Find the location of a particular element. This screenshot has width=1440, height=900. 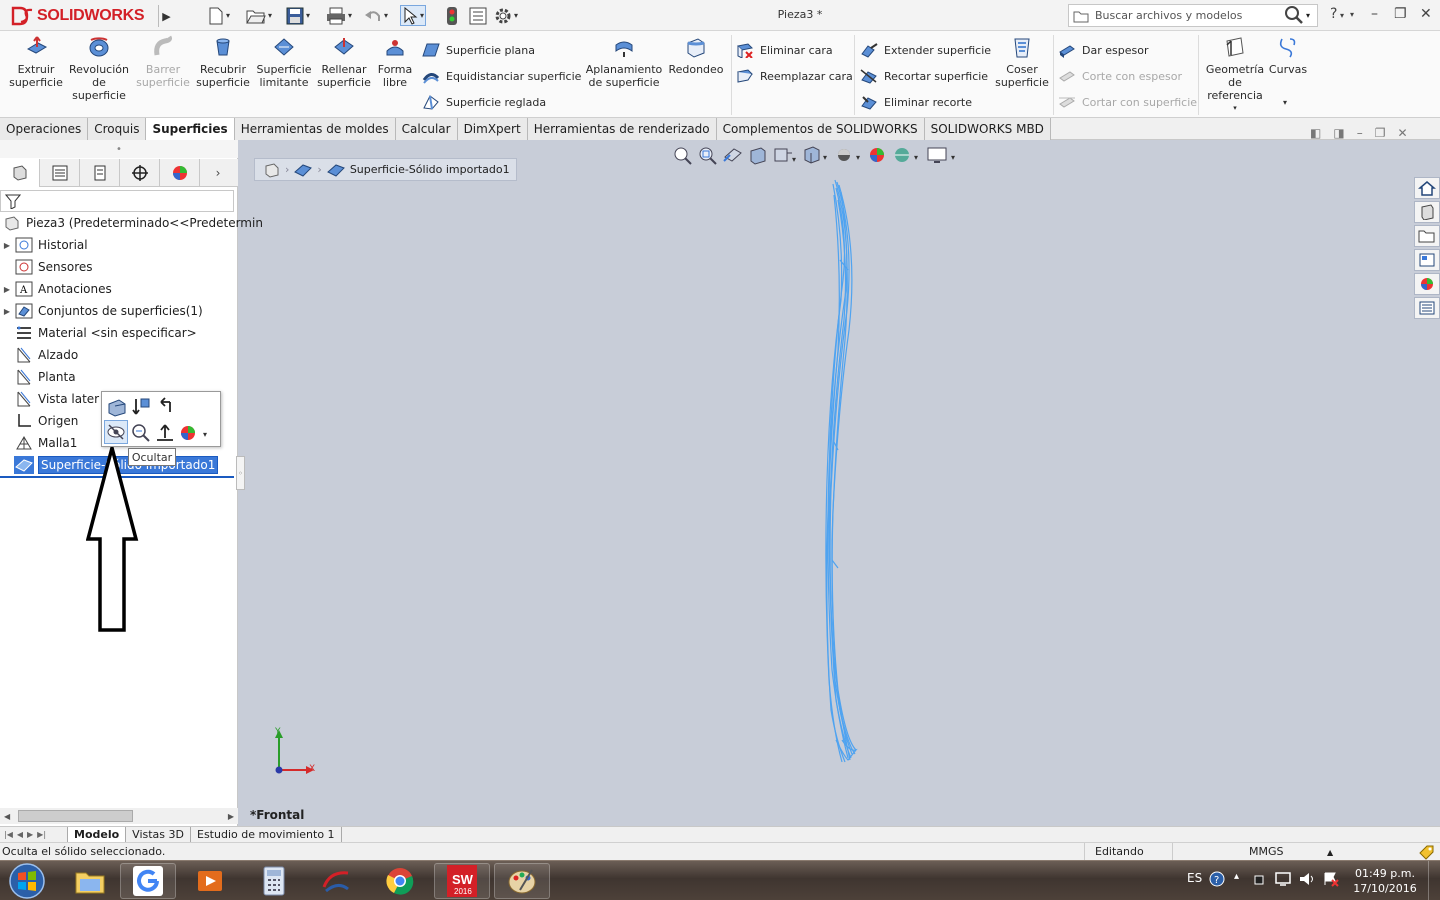

options-button: ▾ is located at coordinates (506, 15).